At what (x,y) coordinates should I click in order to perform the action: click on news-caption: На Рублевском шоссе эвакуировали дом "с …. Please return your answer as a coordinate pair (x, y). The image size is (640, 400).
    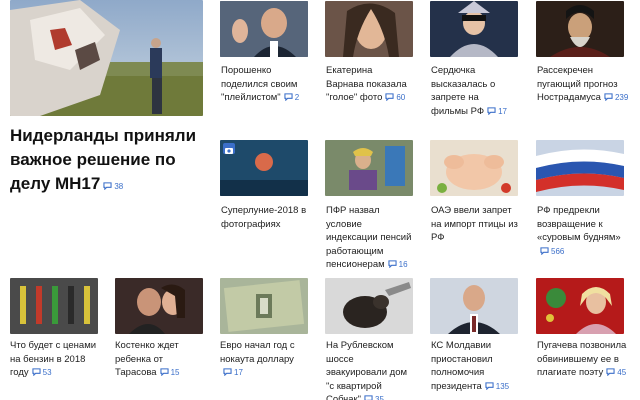
    Looking at the image, I should click on (371, 369).